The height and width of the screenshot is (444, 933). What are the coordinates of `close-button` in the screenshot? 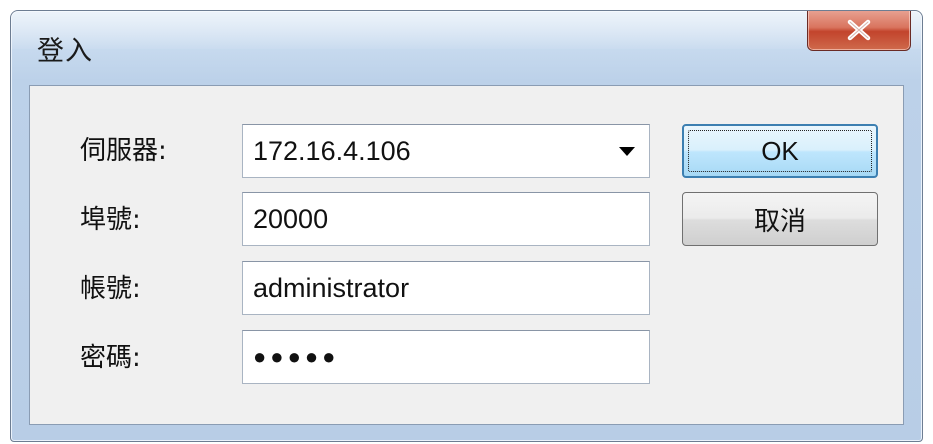 It's located at (859, 31).